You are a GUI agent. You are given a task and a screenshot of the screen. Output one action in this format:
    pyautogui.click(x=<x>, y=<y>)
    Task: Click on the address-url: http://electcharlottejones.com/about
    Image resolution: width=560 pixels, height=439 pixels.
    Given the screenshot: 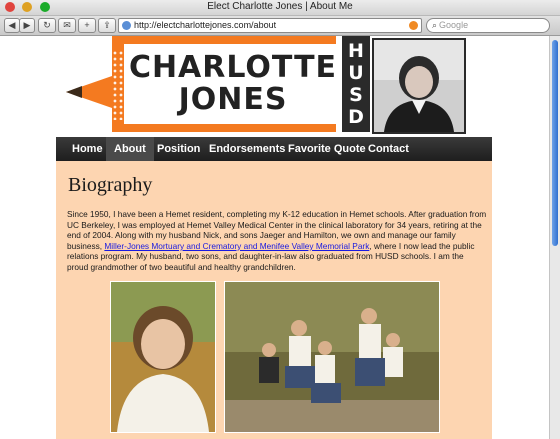 What is the action you would take?
    pyautogui.click(x=205, y=25)
    